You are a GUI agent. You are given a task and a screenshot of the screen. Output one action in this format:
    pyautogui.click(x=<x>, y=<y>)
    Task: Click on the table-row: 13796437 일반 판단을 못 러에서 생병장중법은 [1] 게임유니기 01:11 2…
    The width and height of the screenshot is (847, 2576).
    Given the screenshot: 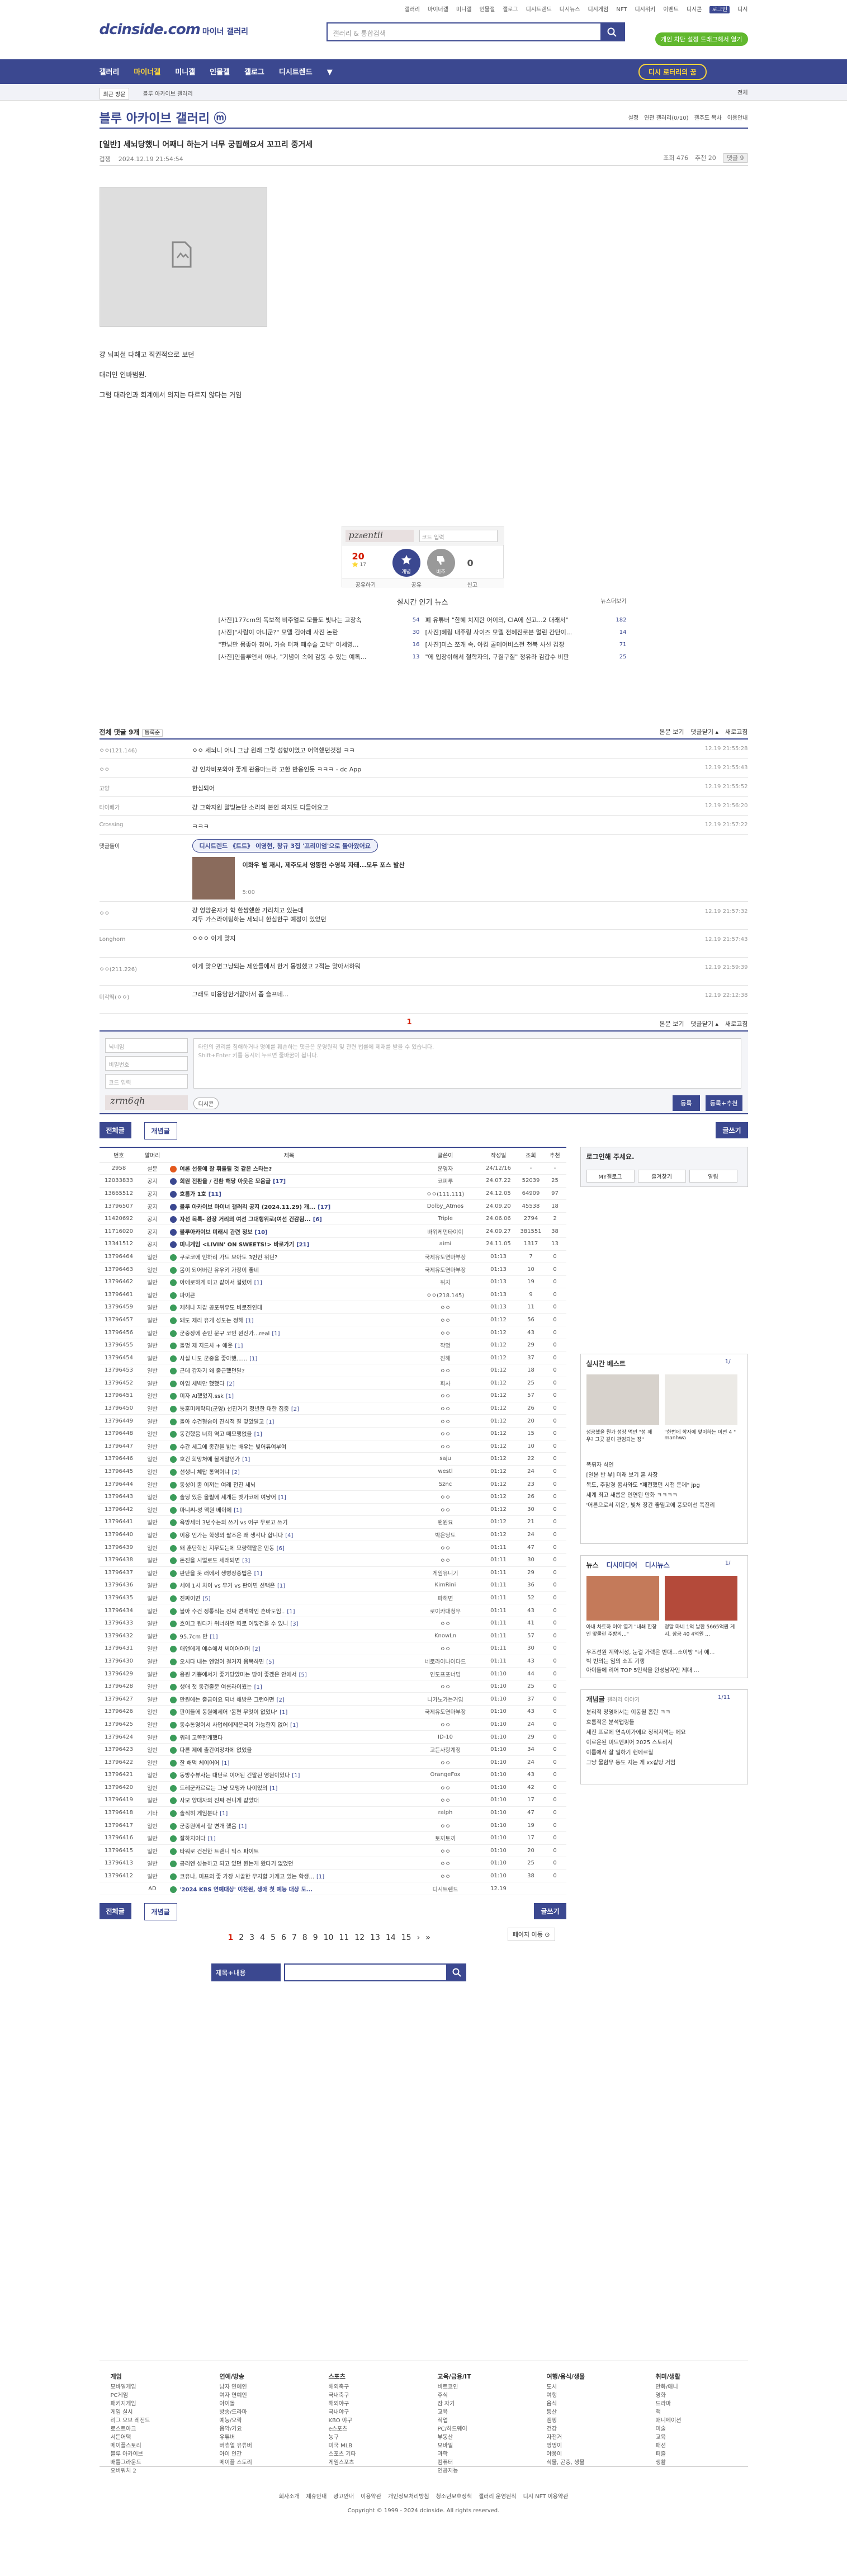 What is the action you would take?
    pyautogui.click(x=332, y=1573)
    